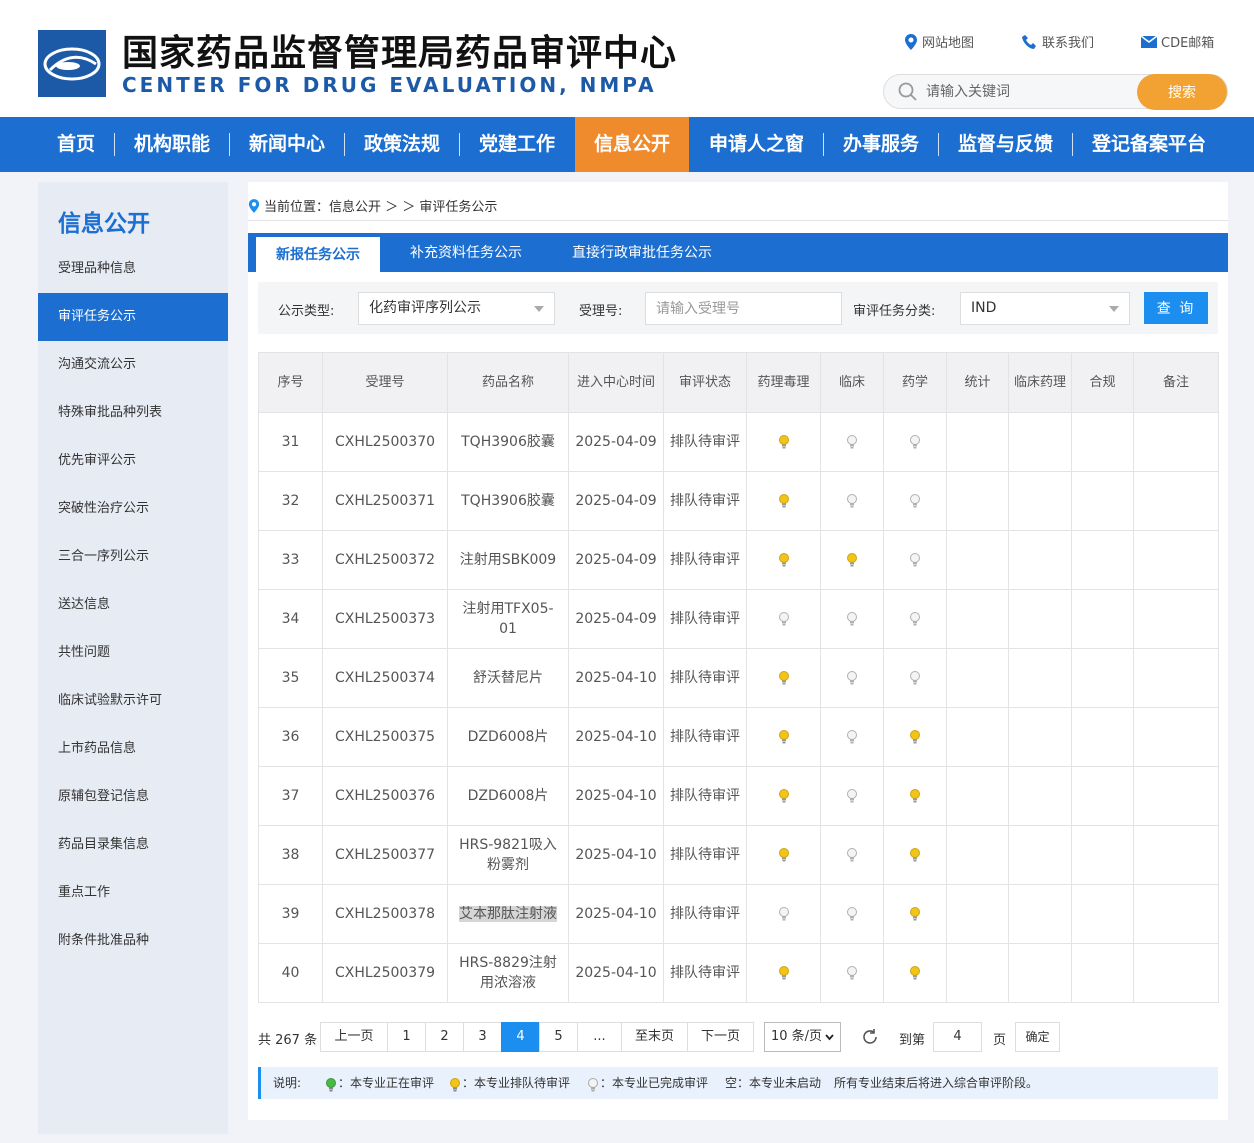 The height and width of the screenshot is (1143, 1254). Describe the element at coordinates (133, 605) in the screenshot. I see `sidebar-item-delivery: 送达信息` at that location.